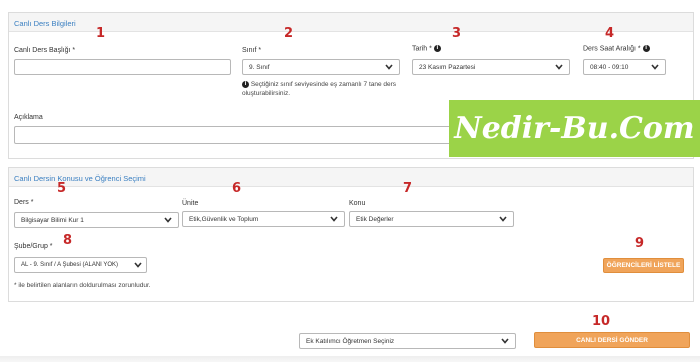 This screenshot has height=362, width=700. What do you see at coordinates (447, 67) in the screenshot?
I see `date-select-value: 23 Kasım Pazartesi` at bounding box center [447, 67].